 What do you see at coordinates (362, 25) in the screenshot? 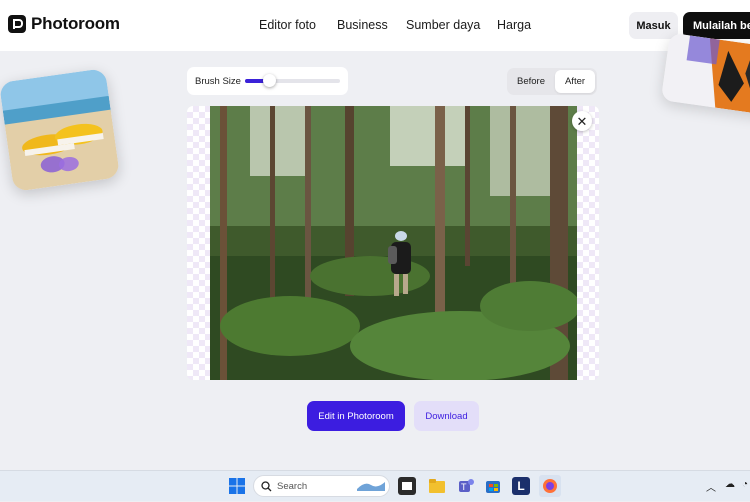
I see `nav-business: Business` at bounding box center [362, 25].